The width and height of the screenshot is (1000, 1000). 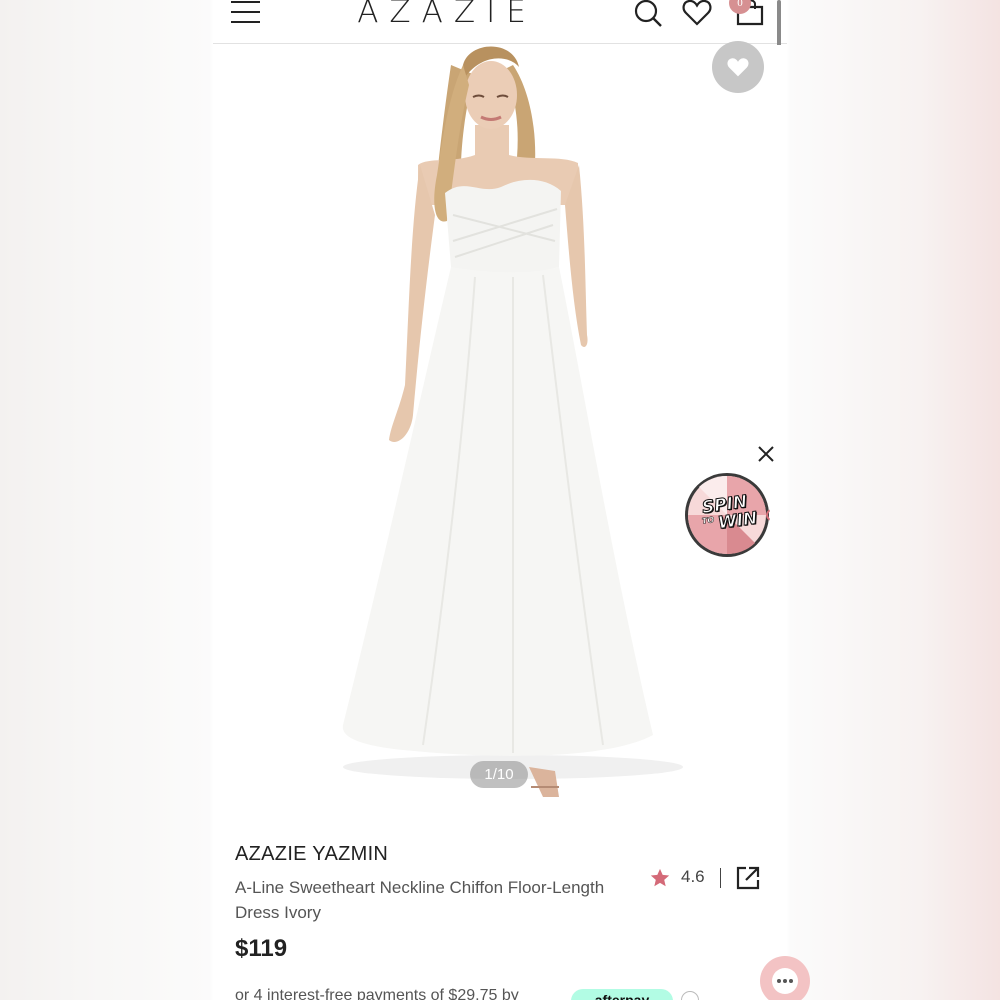 I want to click on star-icon, so click(x=660, y=877).